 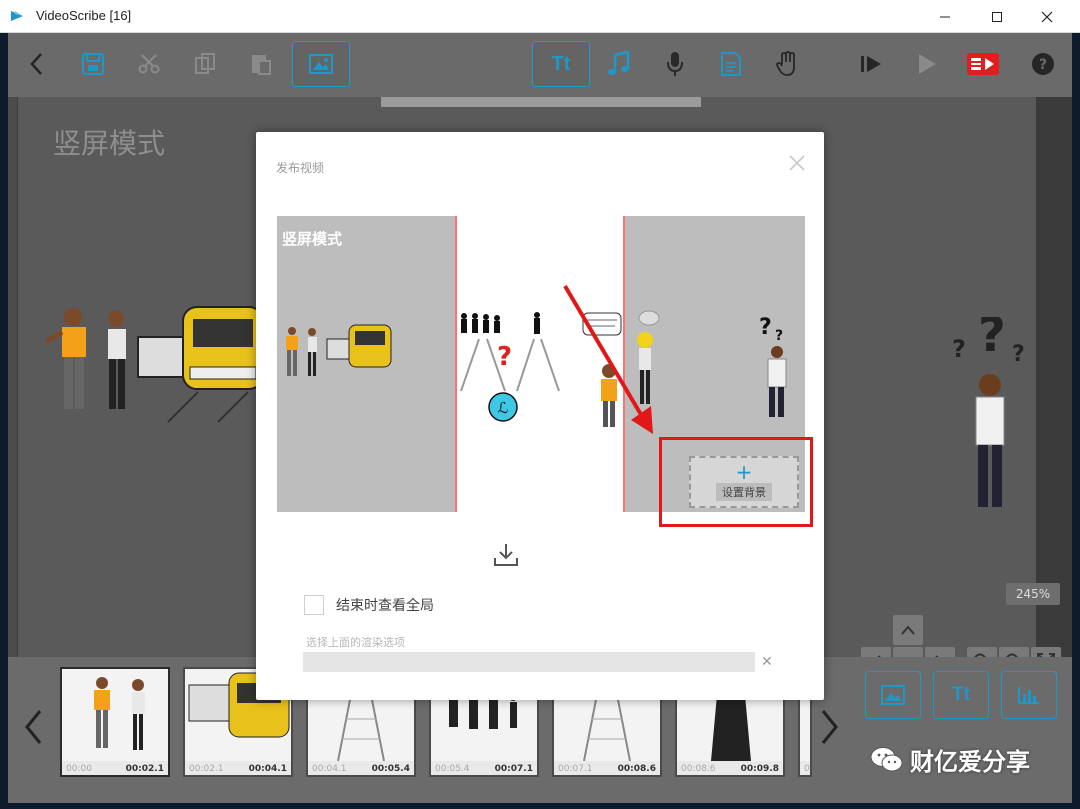 I want to click on hand-icon, so click(x=785, y=63).